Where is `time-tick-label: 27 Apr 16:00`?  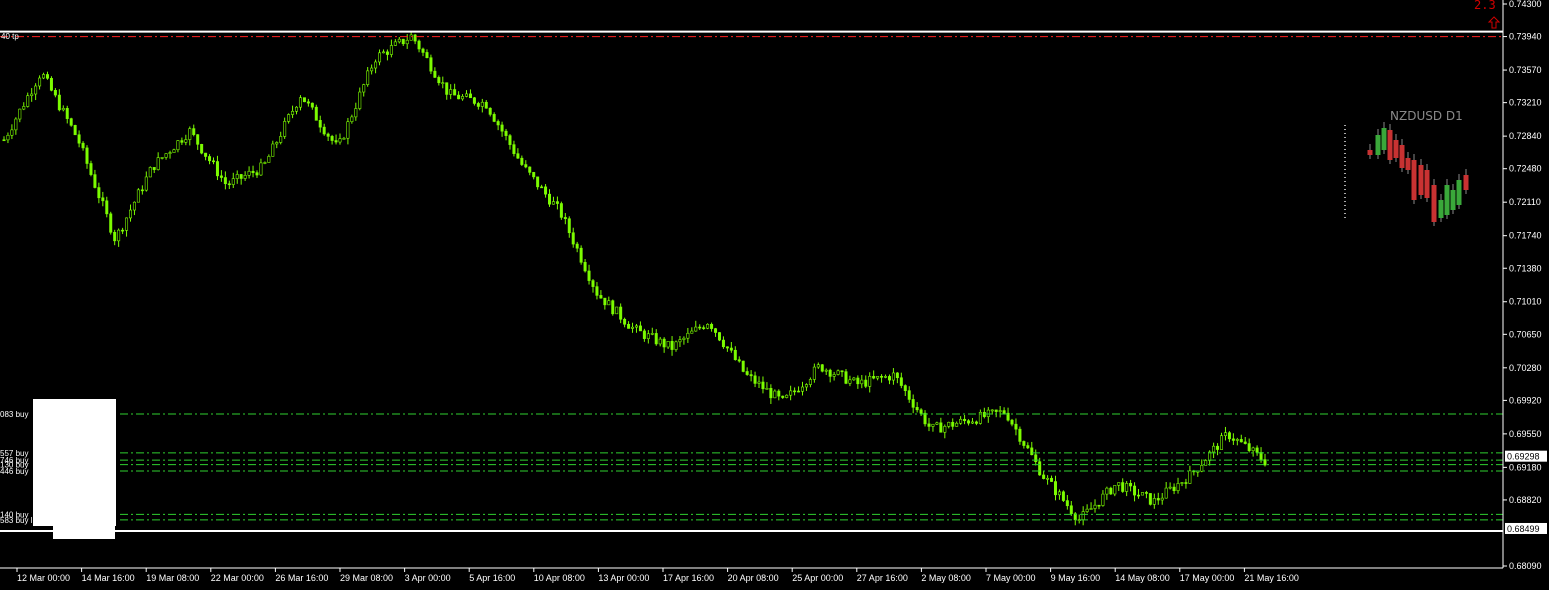 time-tick-label: 27 Apr 16:00 is located at coordinates (882, 578).